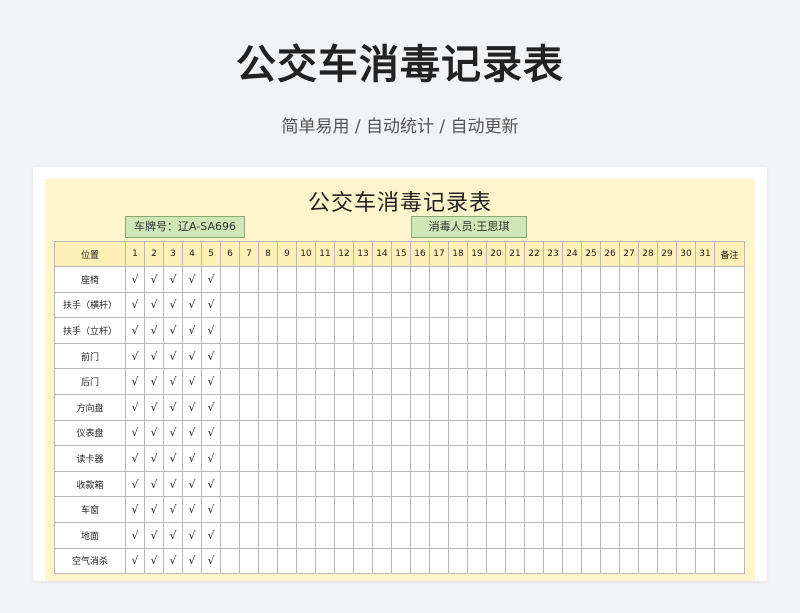 Image resolution: width=800 pixels, height=613 pixels. Describe the element at coordinates (249, 254) in the screenshot. I see `header-day: 7` at that location.